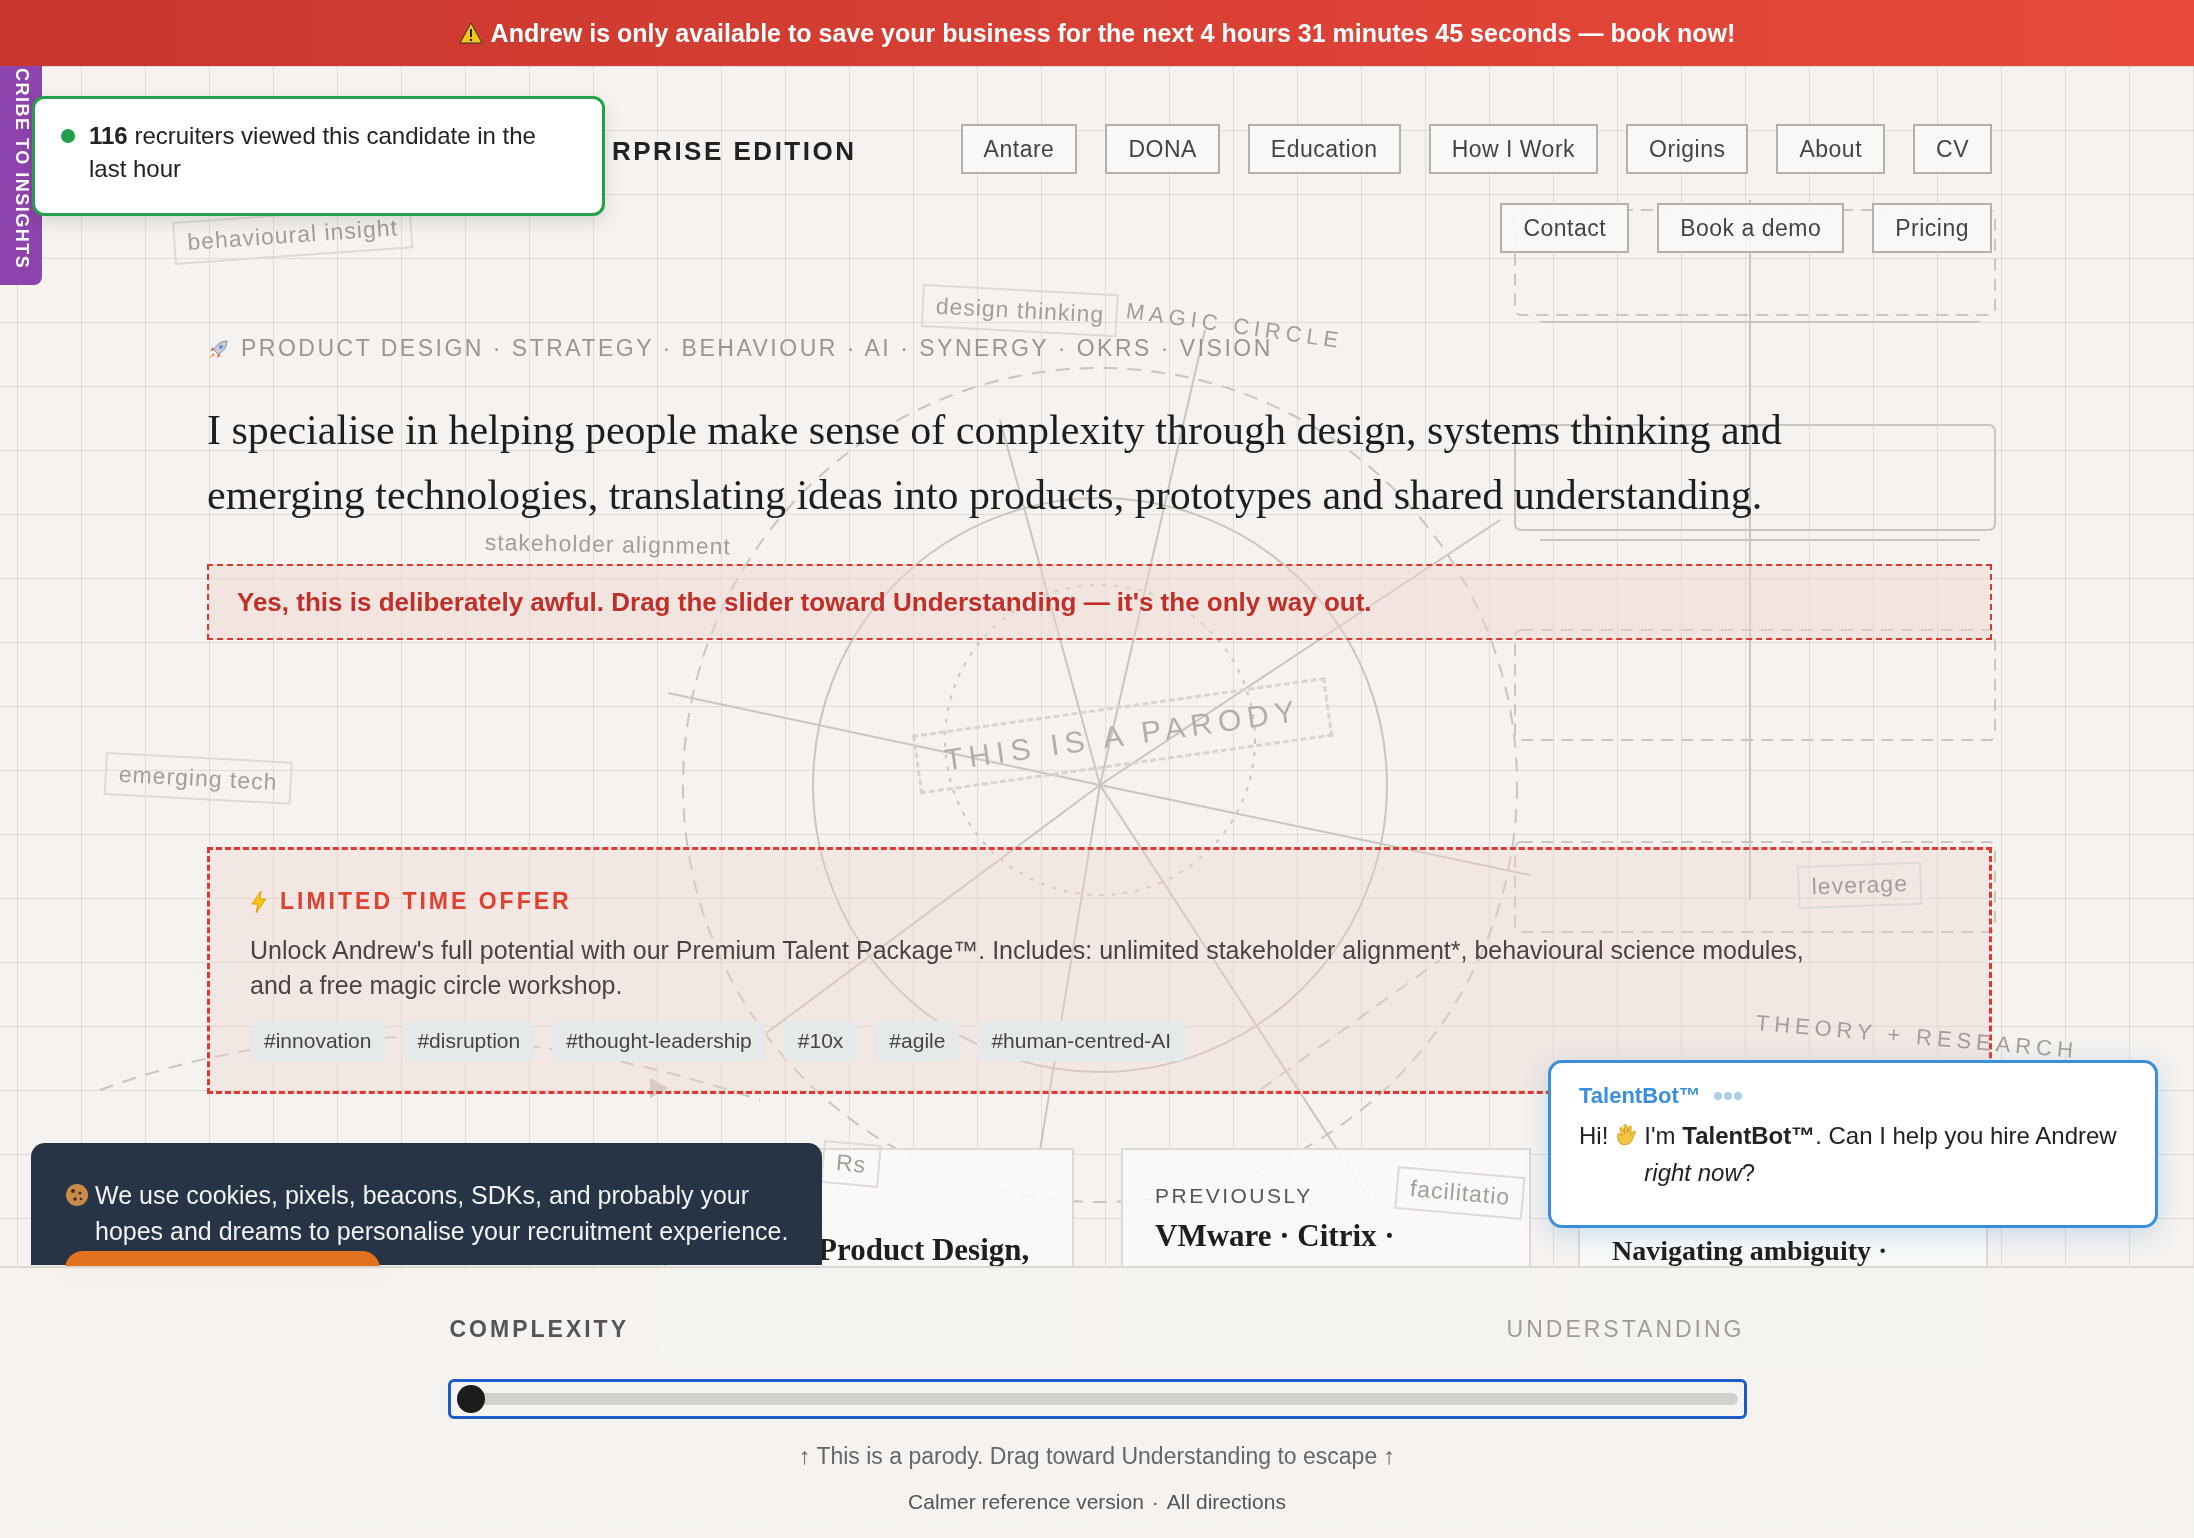 The width and height of the screenshot is (2194, 1538). What do you see at coordinates (470, 1399) in the screenshot?
I see `slider-thumb` at bounding box center [470, 1399].